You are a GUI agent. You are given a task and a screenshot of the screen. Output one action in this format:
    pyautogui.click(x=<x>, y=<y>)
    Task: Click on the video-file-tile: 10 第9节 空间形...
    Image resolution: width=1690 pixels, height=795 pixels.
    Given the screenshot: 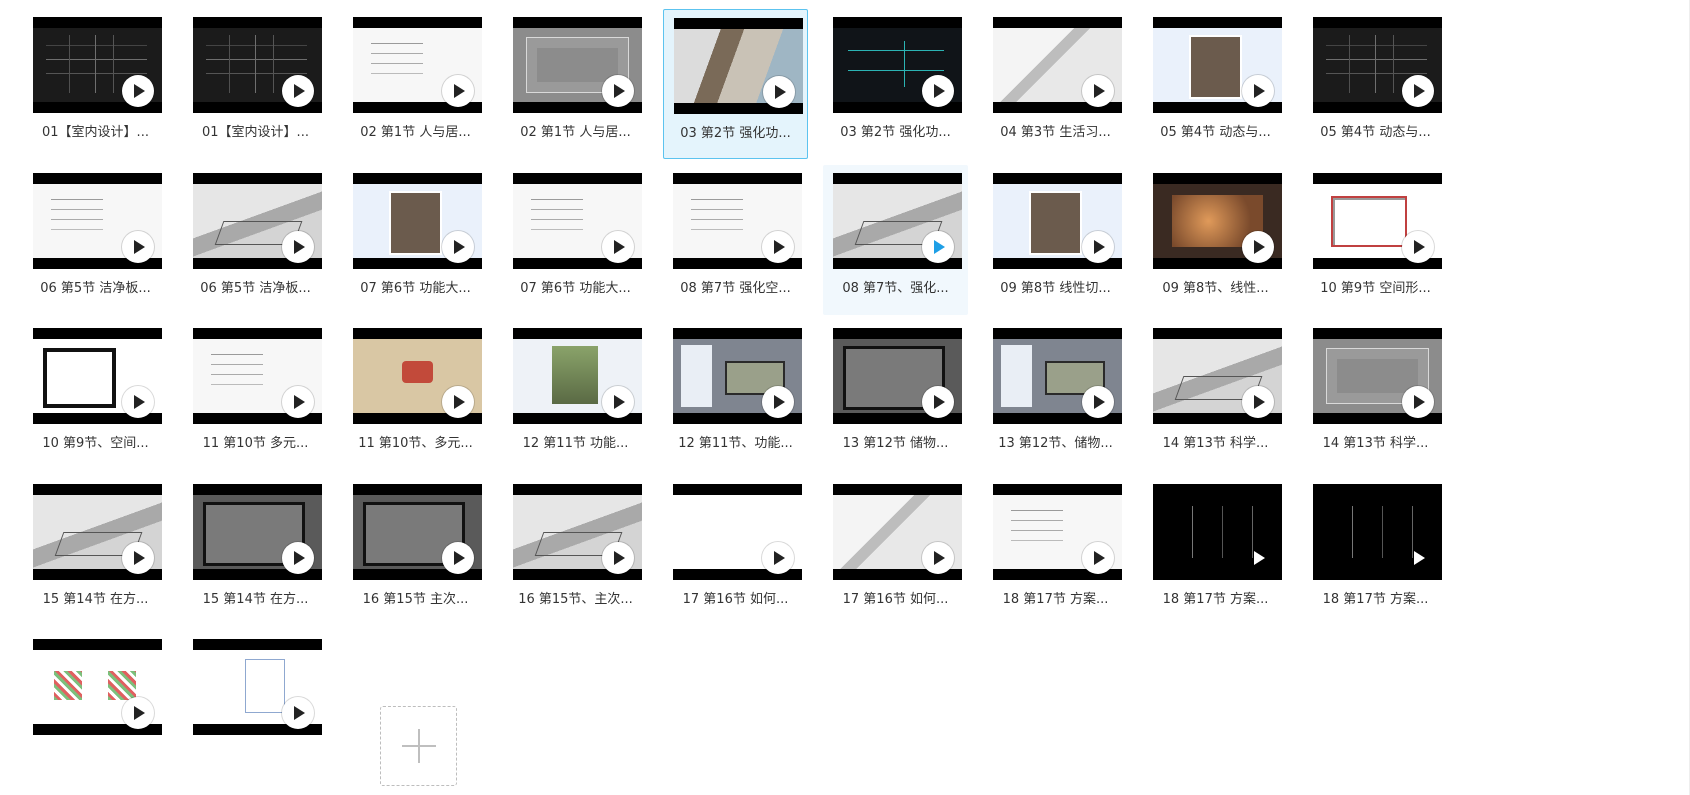 What is the action you would take?
    pyautogui.click(x=1375, y=240)
    